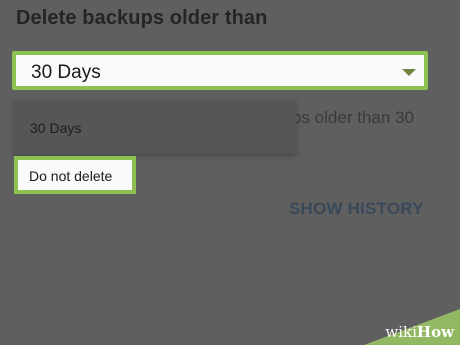 The width and height of the screenshot is (460, 345). I want to click on select-value: 30 Days, so click(66, 72).